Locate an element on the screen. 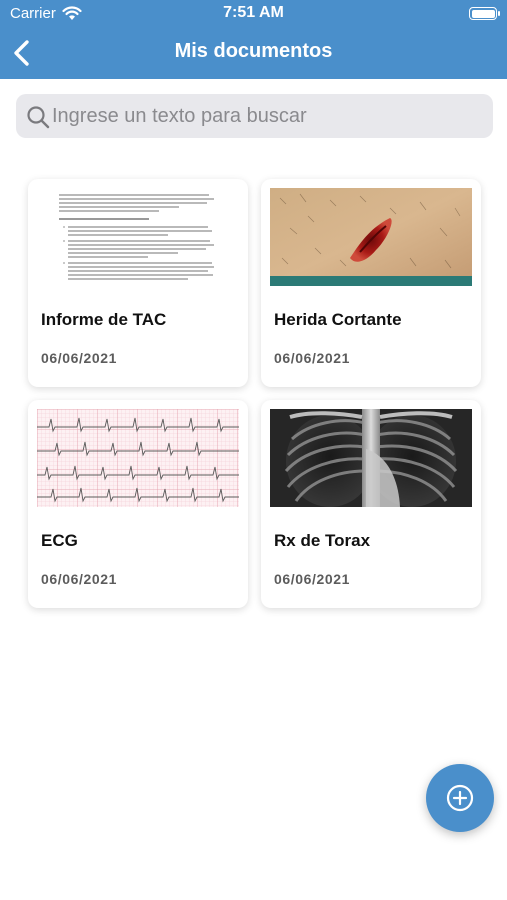  document-card: Rx de Torax 06/06/2021 is located at coordinates (371, 504).